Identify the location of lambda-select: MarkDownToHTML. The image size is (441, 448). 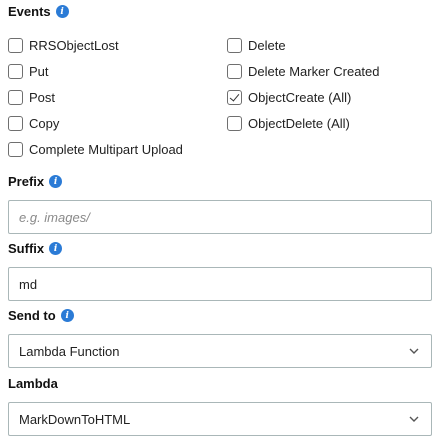
(220, 419).